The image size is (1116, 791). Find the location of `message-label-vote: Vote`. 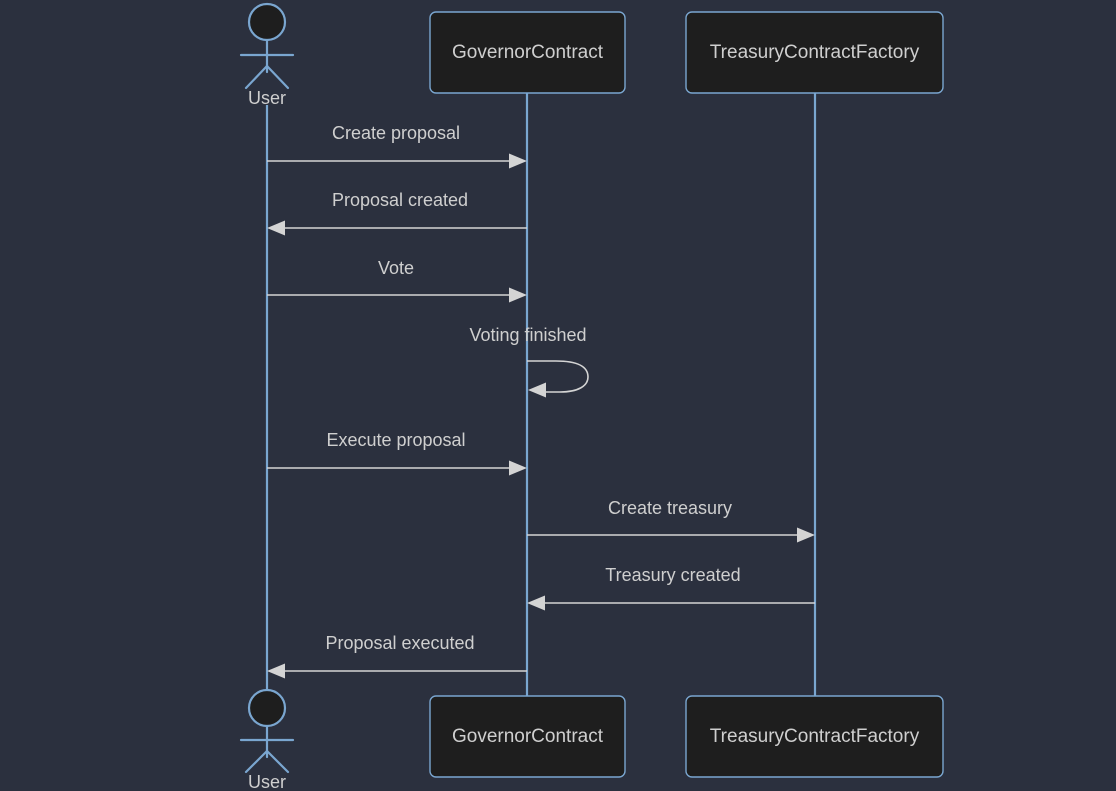

message-label-vote: Vote is located at coordinates (396, 268).